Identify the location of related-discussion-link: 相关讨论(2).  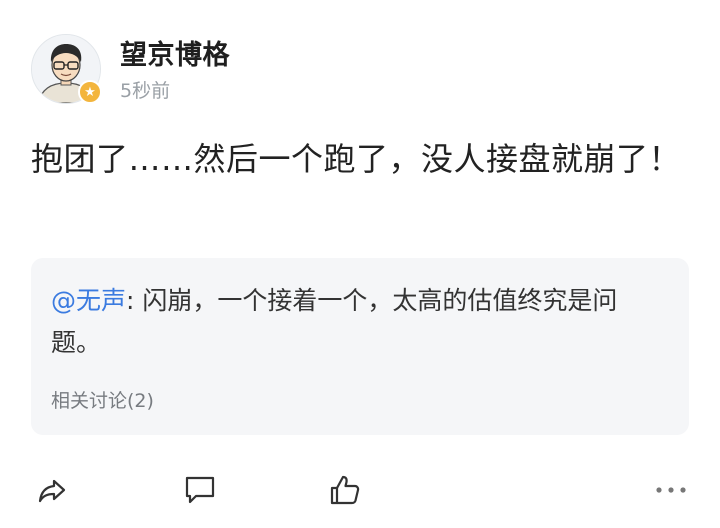
(102, 401).